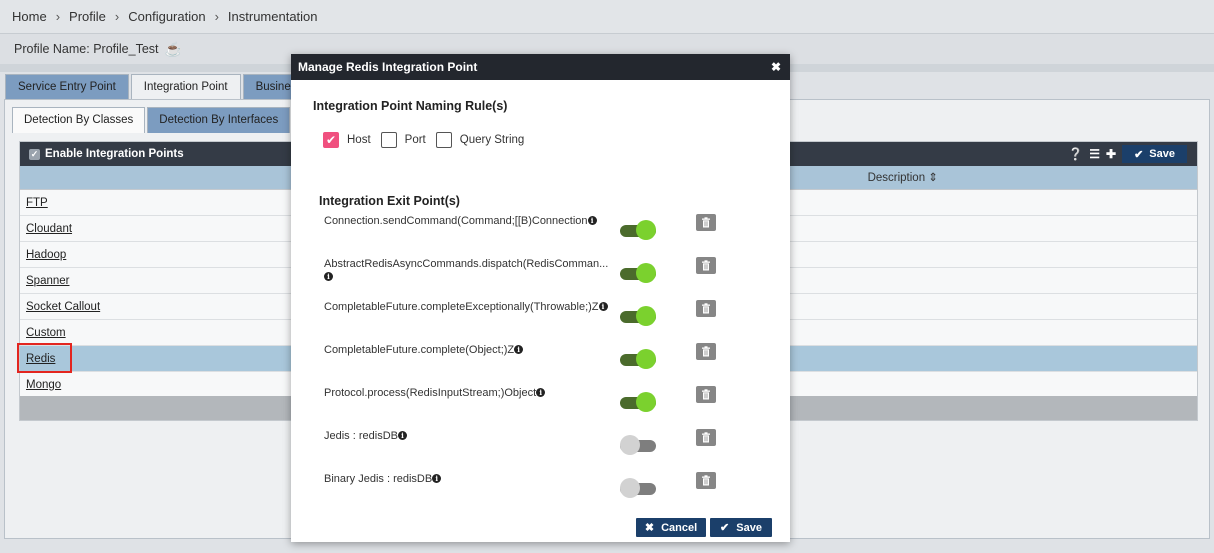  I want to click on table-save-label: Save, so click(1162, 154).